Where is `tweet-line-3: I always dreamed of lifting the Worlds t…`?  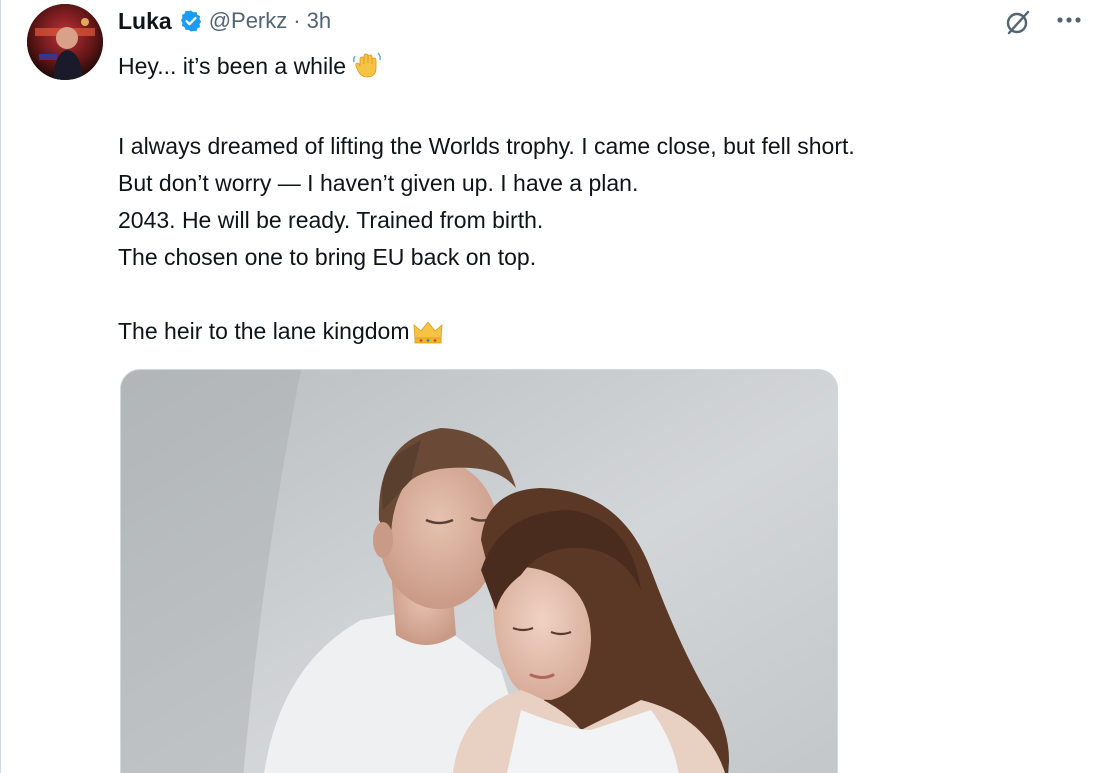 tweet-line-3: I always dreamed of lifting the Worlds t… is located at coordinates (486, 146).